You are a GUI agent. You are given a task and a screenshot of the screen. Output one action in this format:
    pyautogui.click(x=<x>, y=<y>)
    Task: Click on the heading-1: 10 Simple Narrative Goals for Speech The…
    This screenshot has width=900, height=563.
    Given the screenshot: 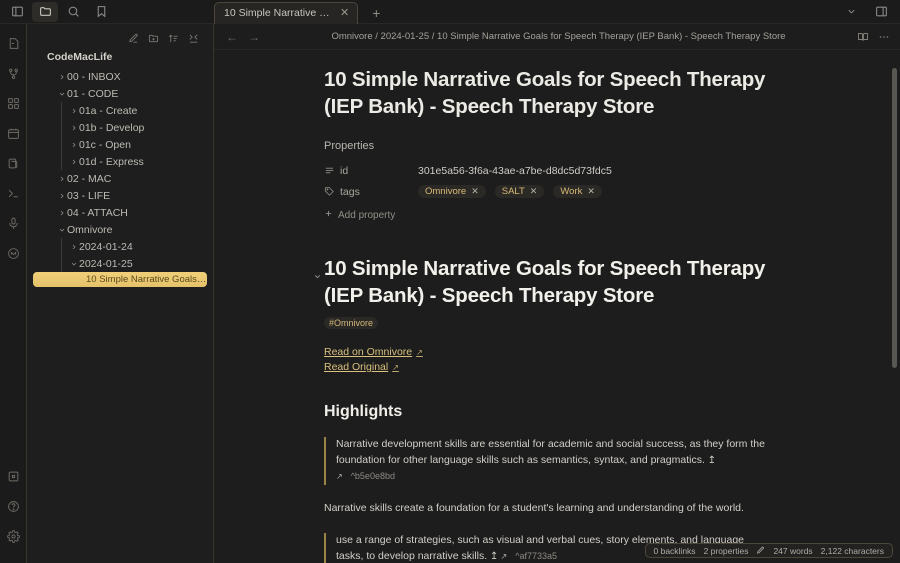 What is the action you would take?
    pyautogui.click(x=547, y=282)
    